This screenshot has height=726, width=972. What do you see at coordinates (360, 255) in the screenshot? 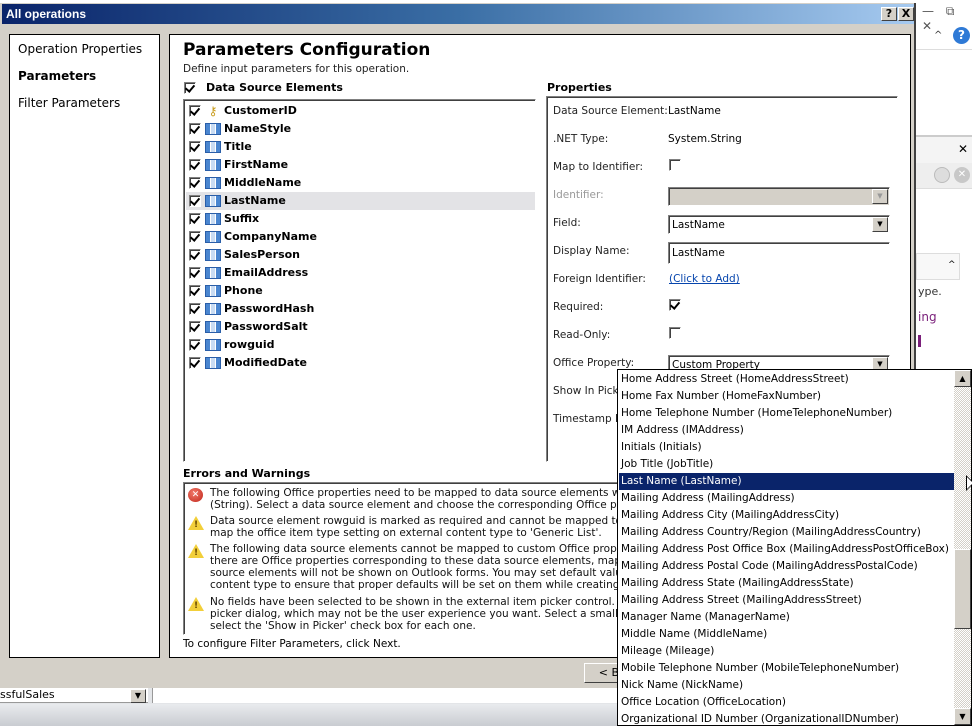
I see `data-source-element-row: SalesPerson` at bounding box center [360, 255].